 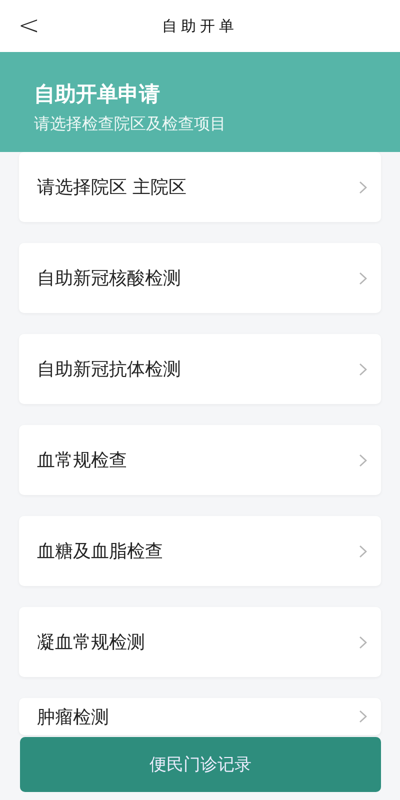 What do you see at coordinates (91, 642) in the screenshot?
I see `item-label: 凝血常规检测` at bounding box center [91, 642].